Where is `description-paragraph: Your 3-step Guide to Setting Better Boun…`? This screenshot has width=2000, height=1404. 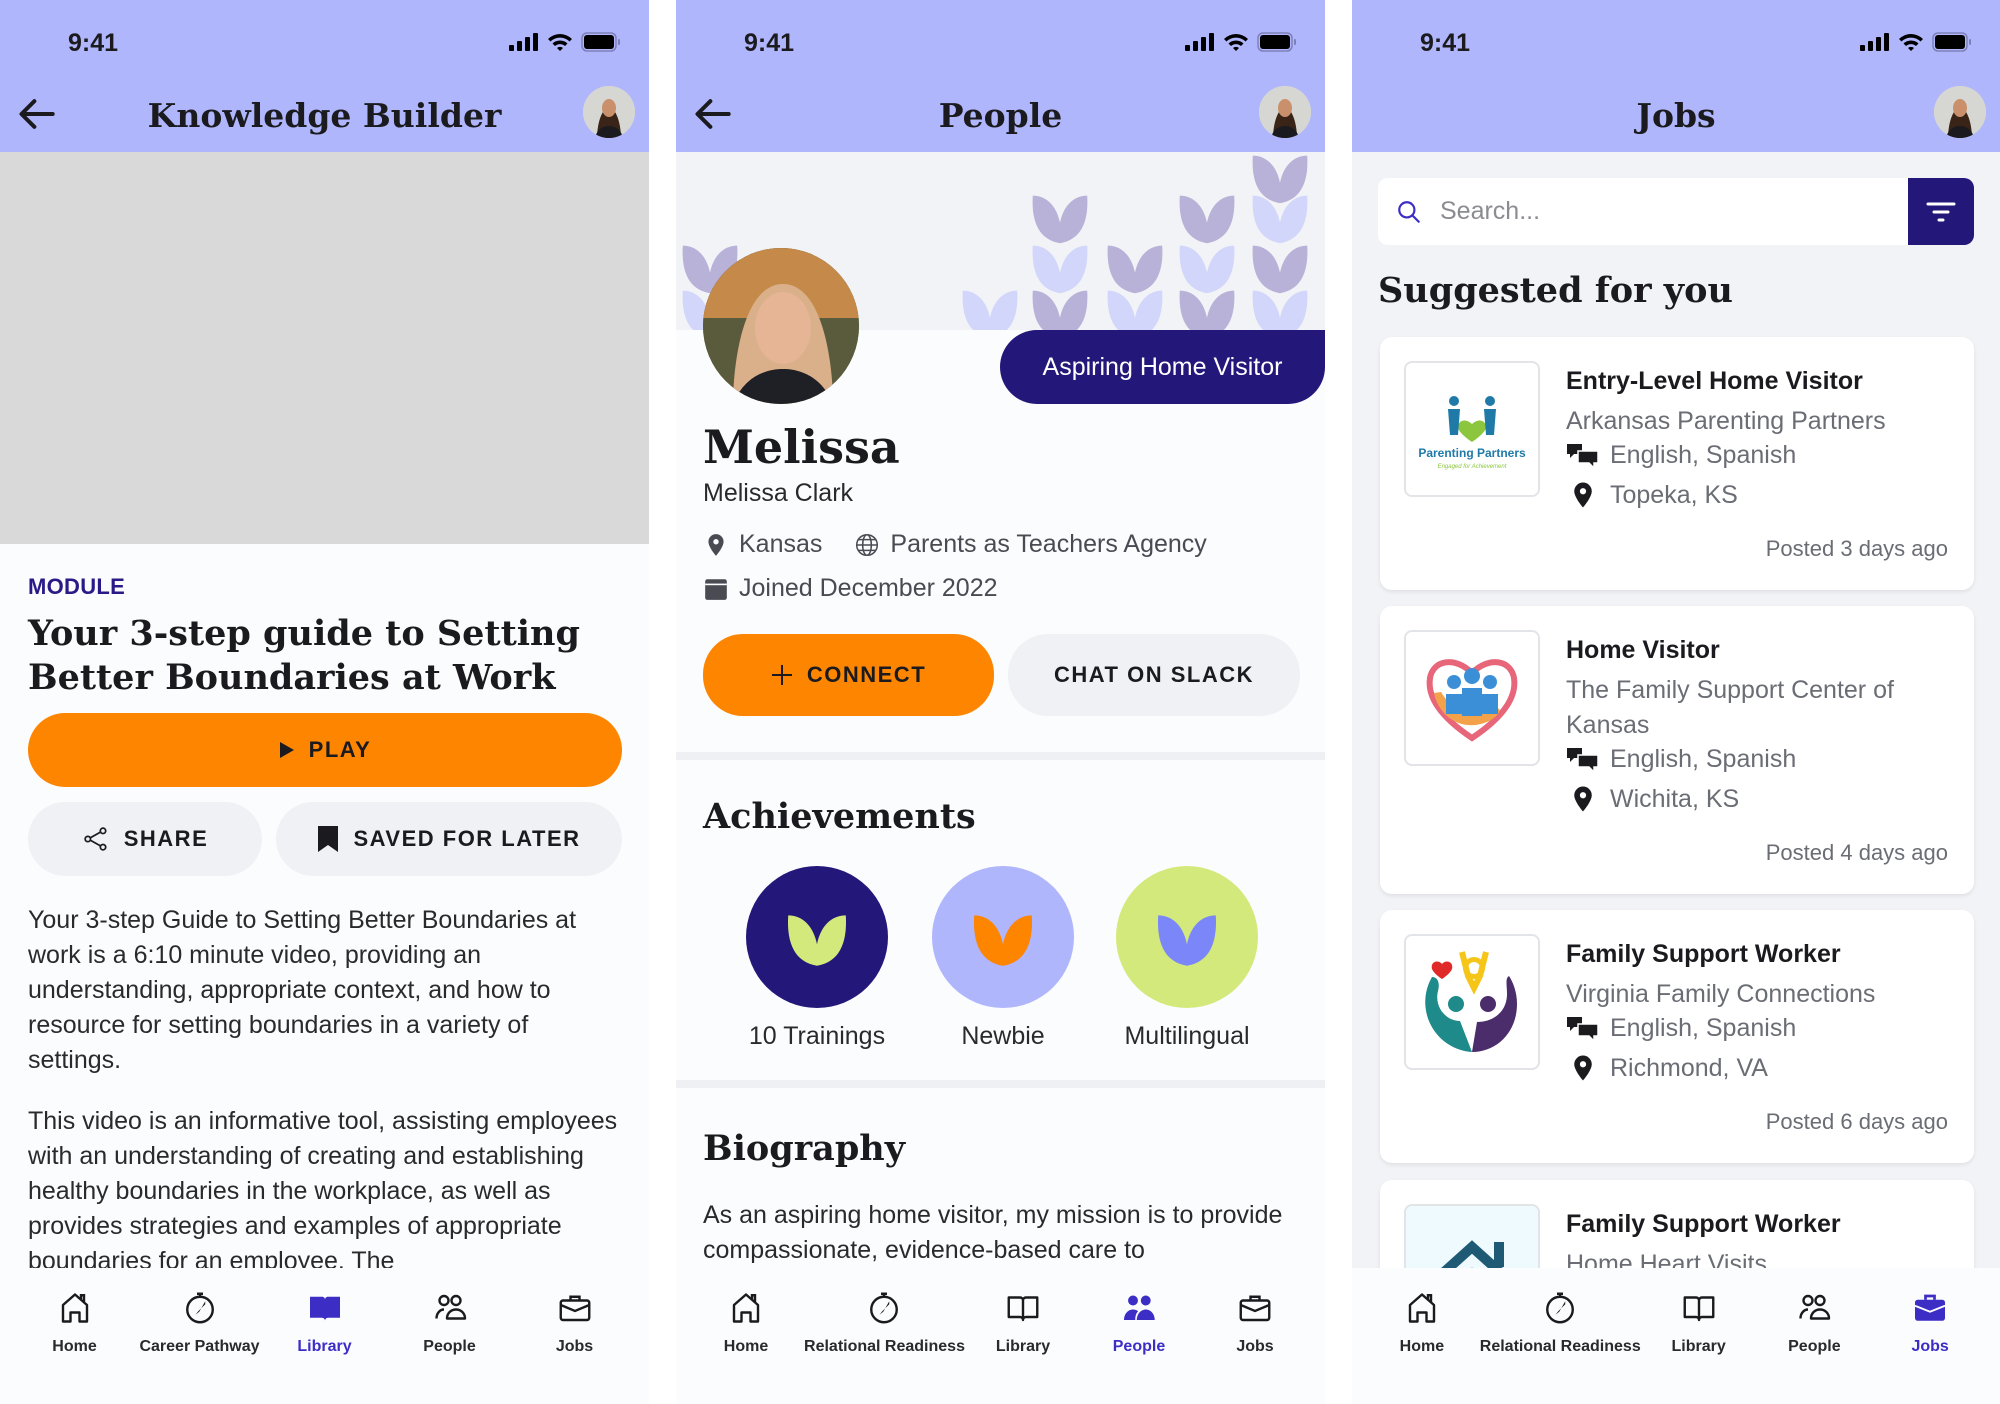 description-paragraph: Your 3-step Guide to Setting Better Boun… is located at coordinates (302, 990).